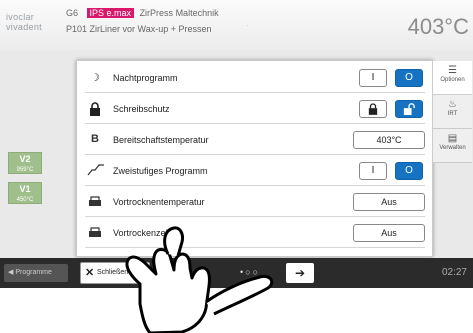 The image size is (473, 333). What do you see at coordinates (255, 172) in the screenshot?
I see `row-two-stage-program: Zweistufiges Programm I O` at bounding box center [255, 172].